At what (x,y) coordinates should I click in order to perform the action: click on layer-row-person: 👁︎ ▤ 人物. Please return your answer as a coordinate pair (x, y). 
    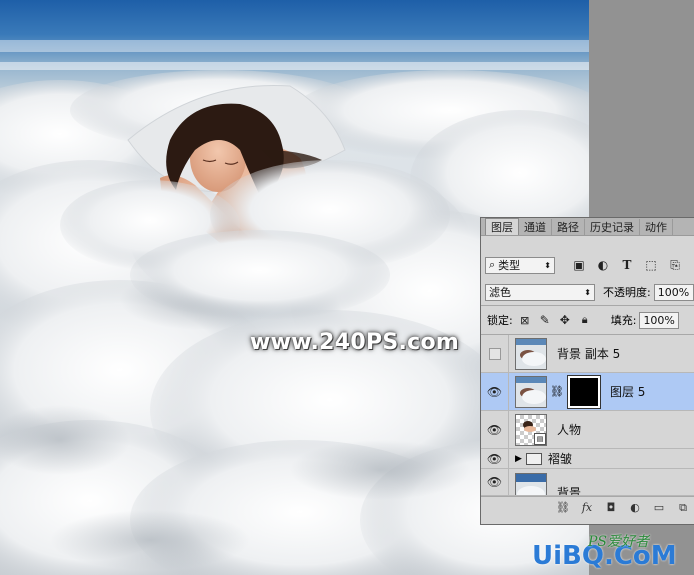
    Looking at the image, I should click on (587, 430).